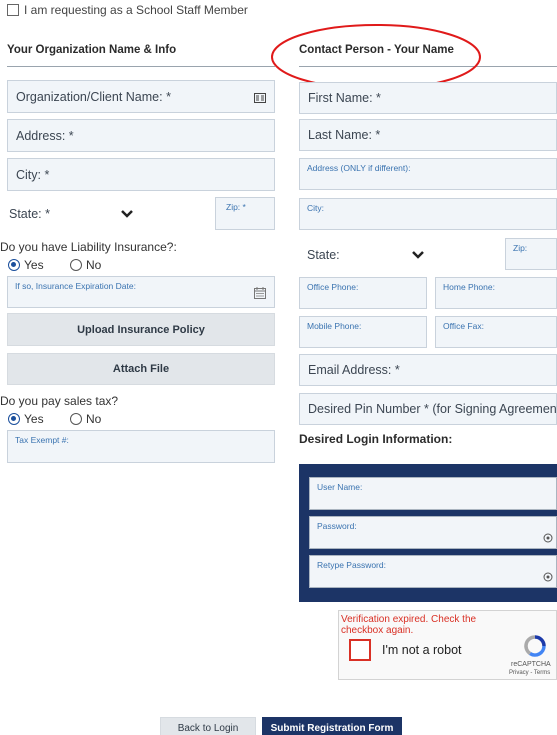 This screenshot has width=557, height=735. I want to click on org-section-divider, so click(141, 66).